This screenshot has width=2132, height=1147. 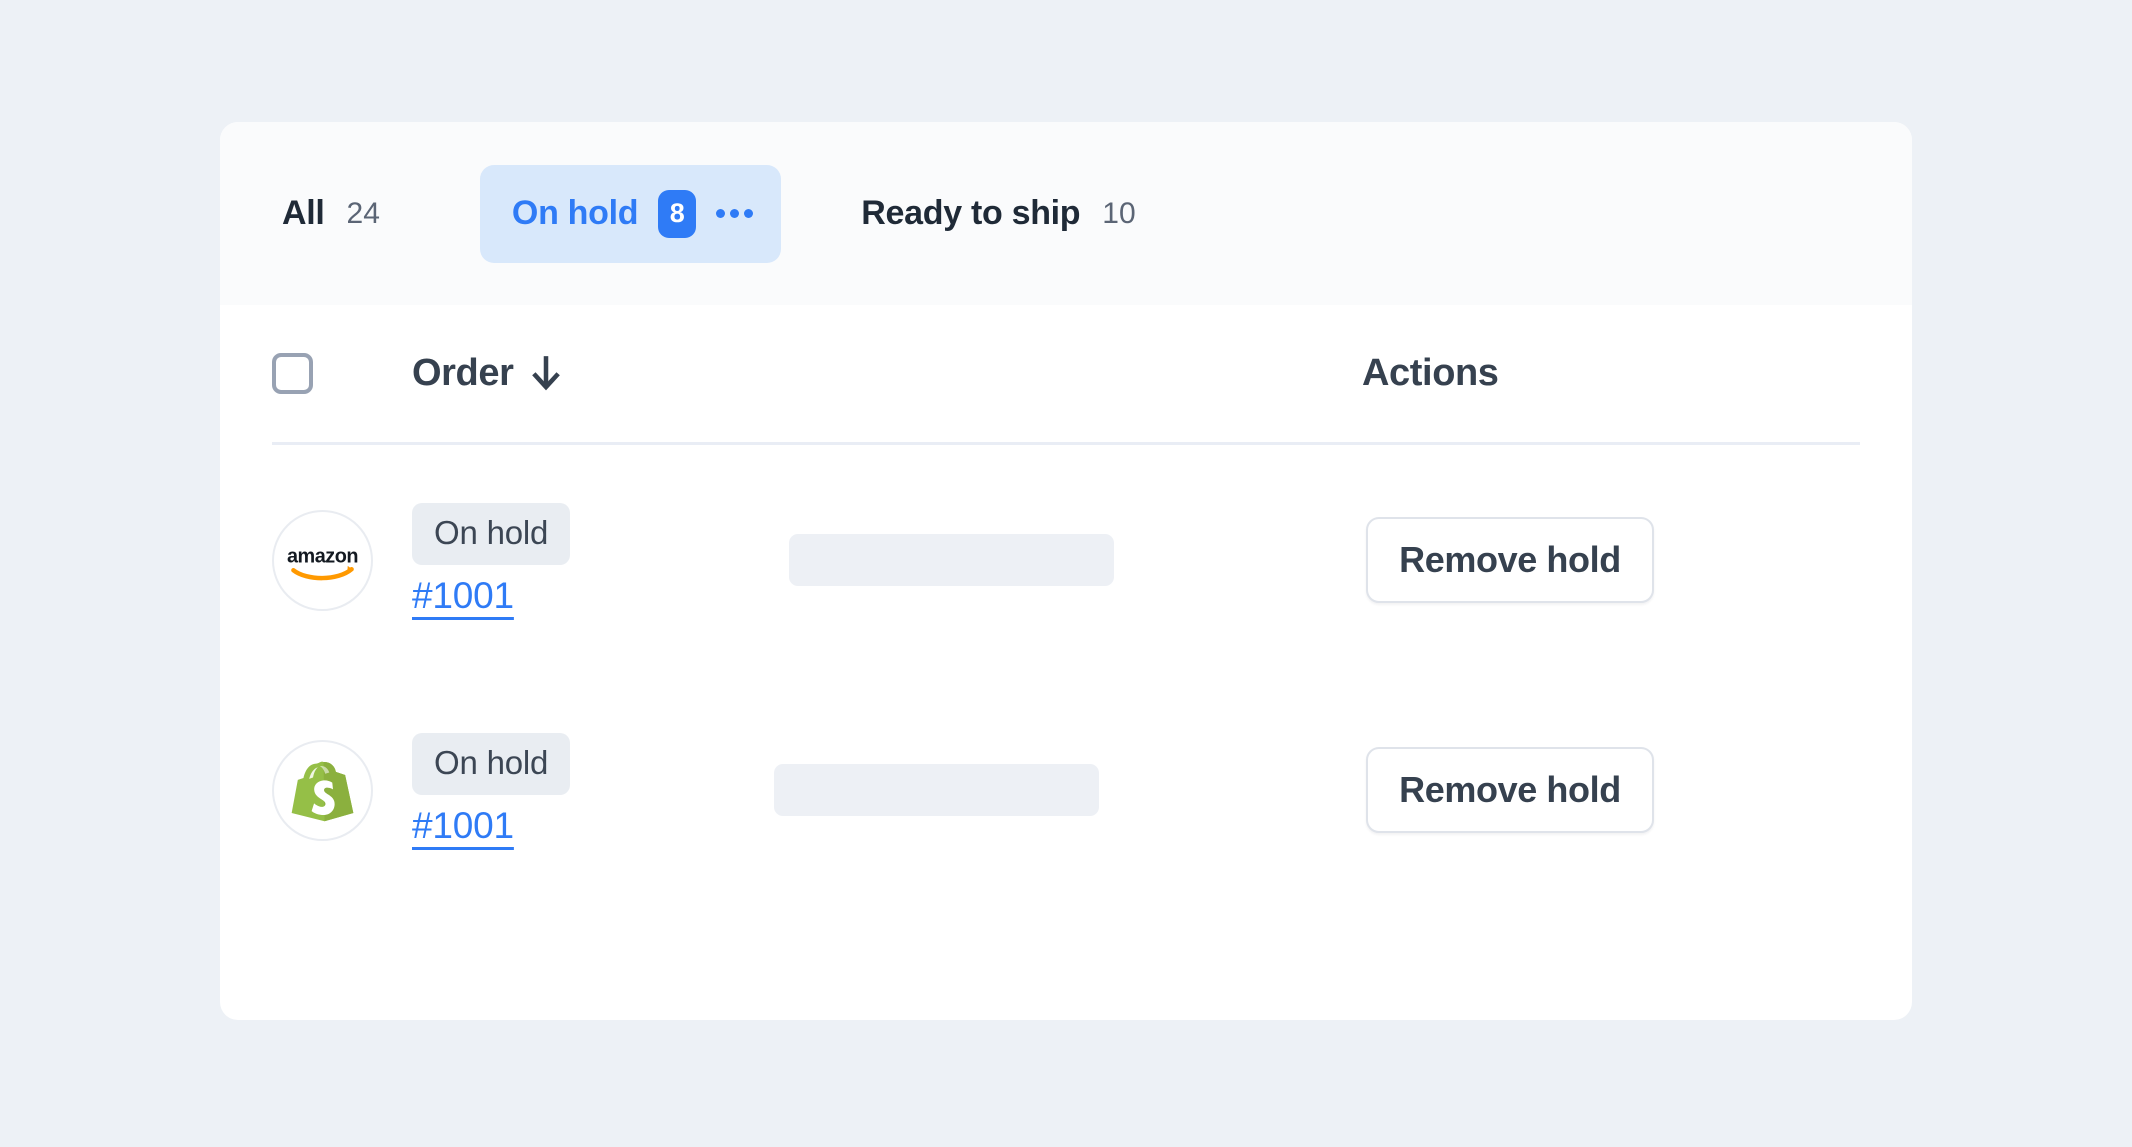 I want to click on tab-ready-to-ship: Ready to ship 10, so click(x=998, y=213).